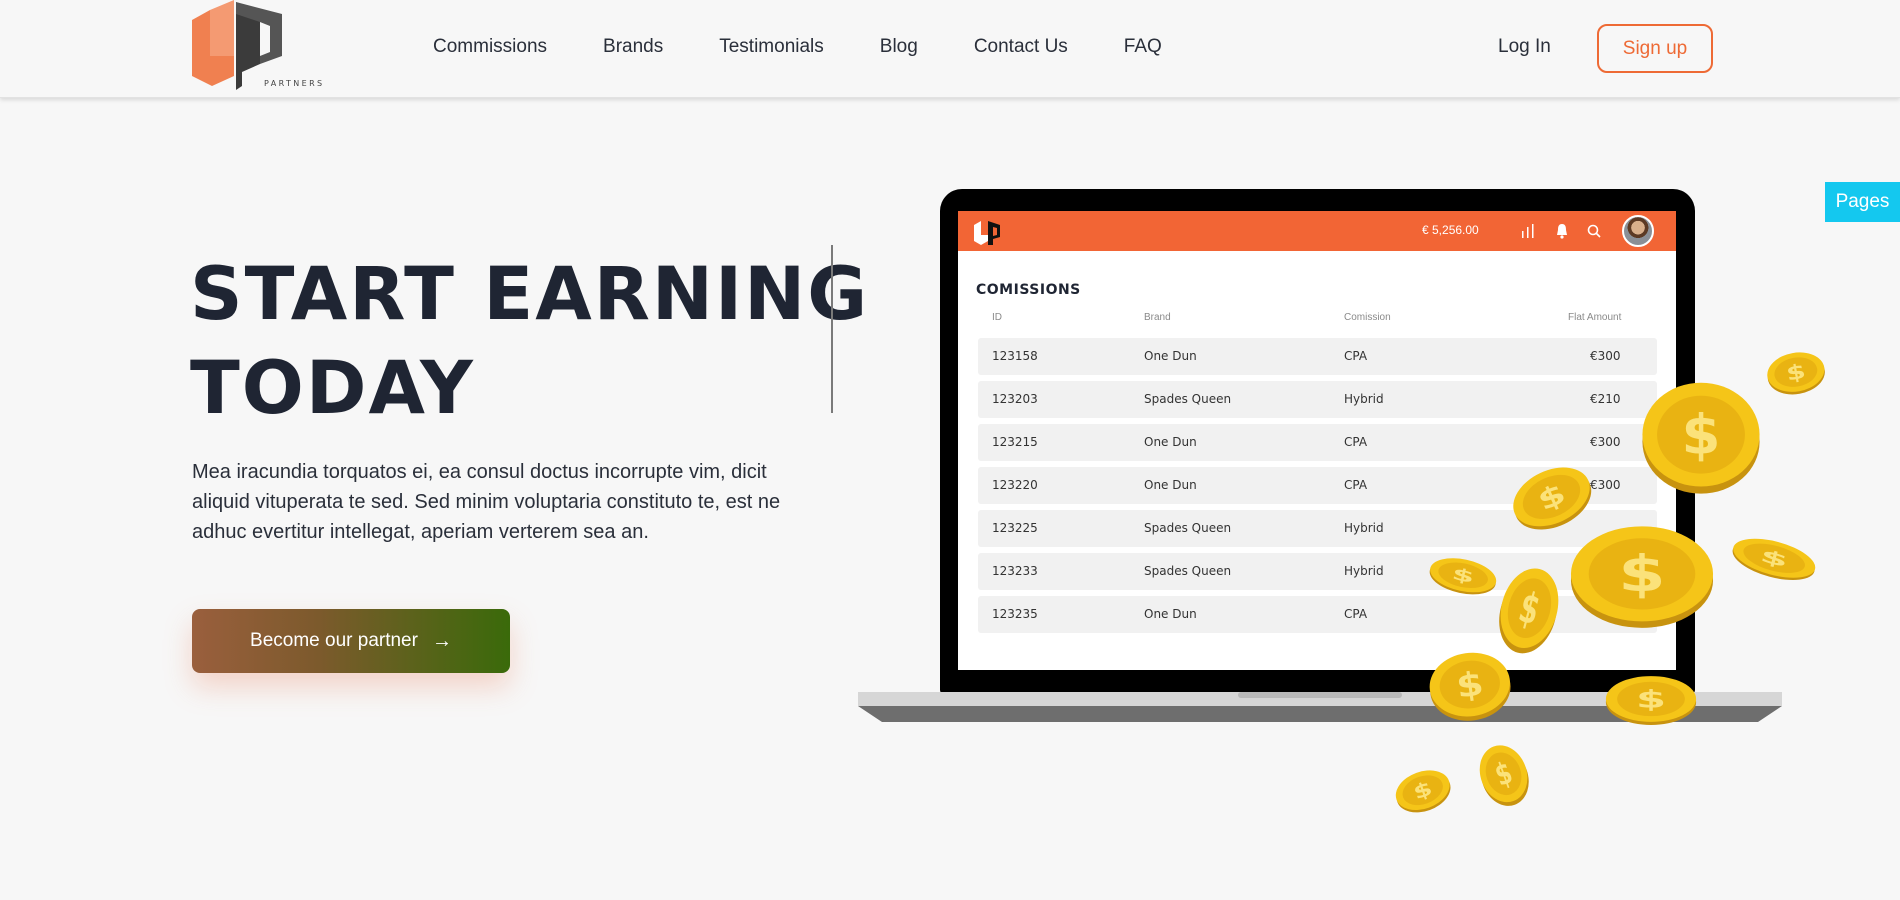  I want to click on cell-id: 123158, so click(1015, 356).